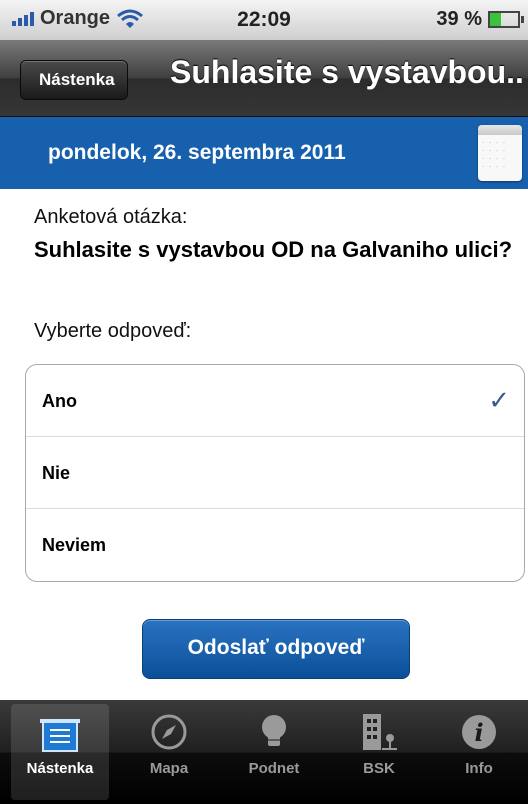  What do you see at coordinates (197, 152) in the screenshot?
I see `date-label: pondelok, 26. septembra 2011` at bounding box center [197, 152].